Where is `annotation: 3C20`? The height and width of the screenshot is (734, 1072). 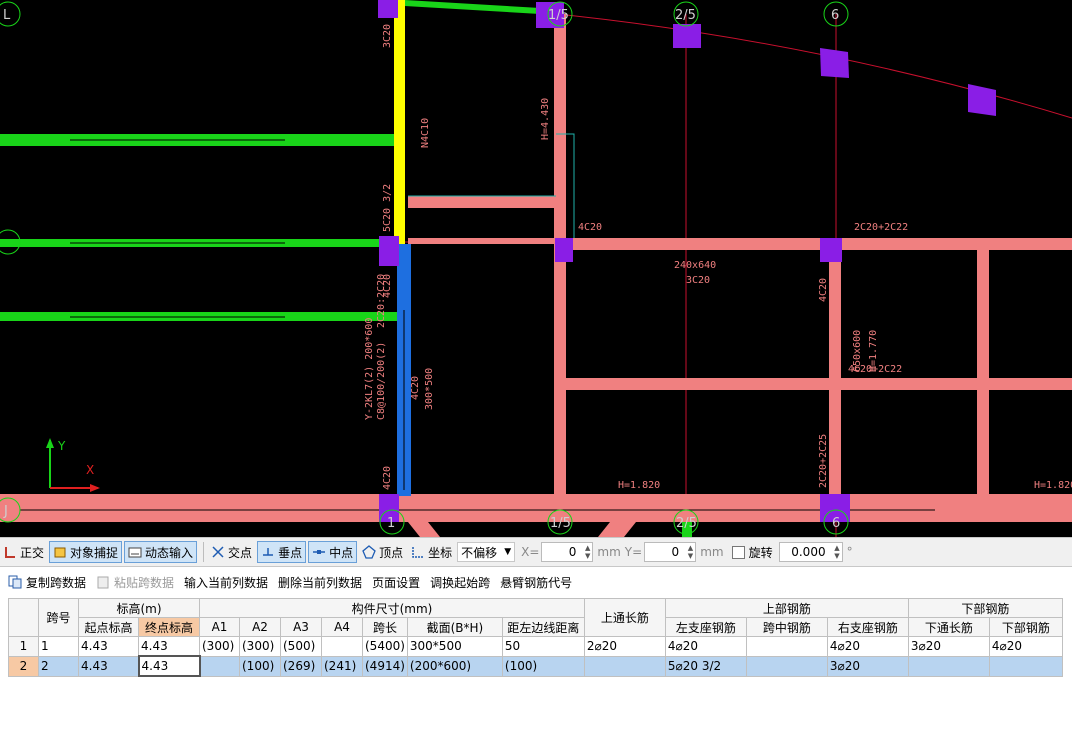 annotation: 3C20 is located at coordinates (387, 36).